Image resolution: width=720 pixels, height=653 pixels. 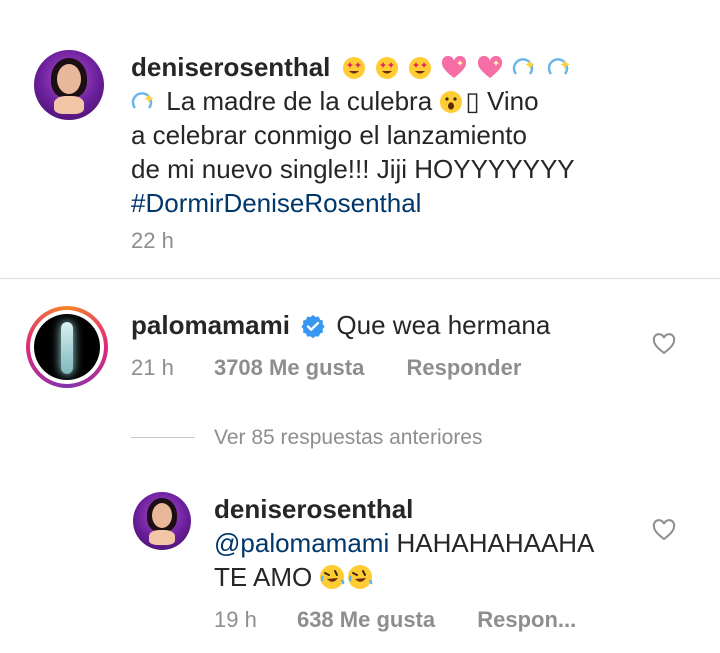 I want to click on reply-time: 19 h, so click(x=235, y=619).